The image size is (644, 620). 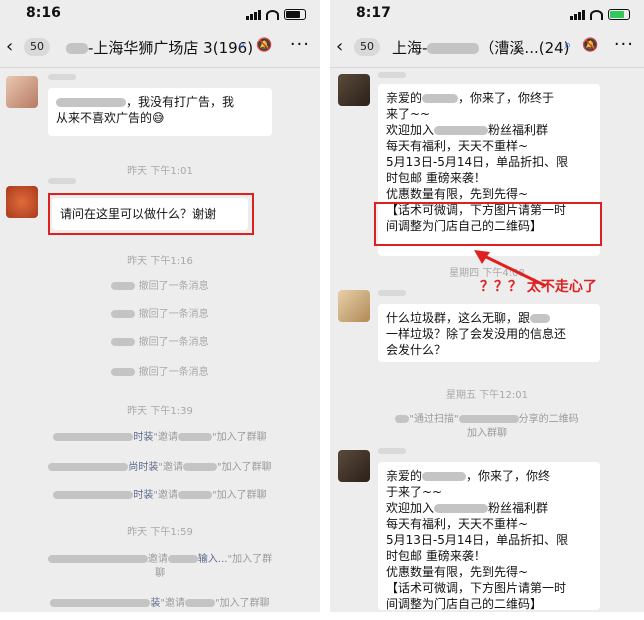 I want to click on annotation-text: ？？？ 太不走心了, so click(x=538, y=287).